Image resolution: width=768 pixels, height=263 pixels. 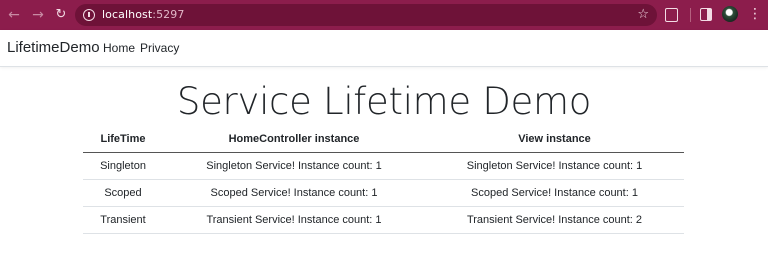 What do you see at coordinates (643, 14) in the screenshot?
I see `bookmark-star-icon: ☆` at bounding box center [643, 14].